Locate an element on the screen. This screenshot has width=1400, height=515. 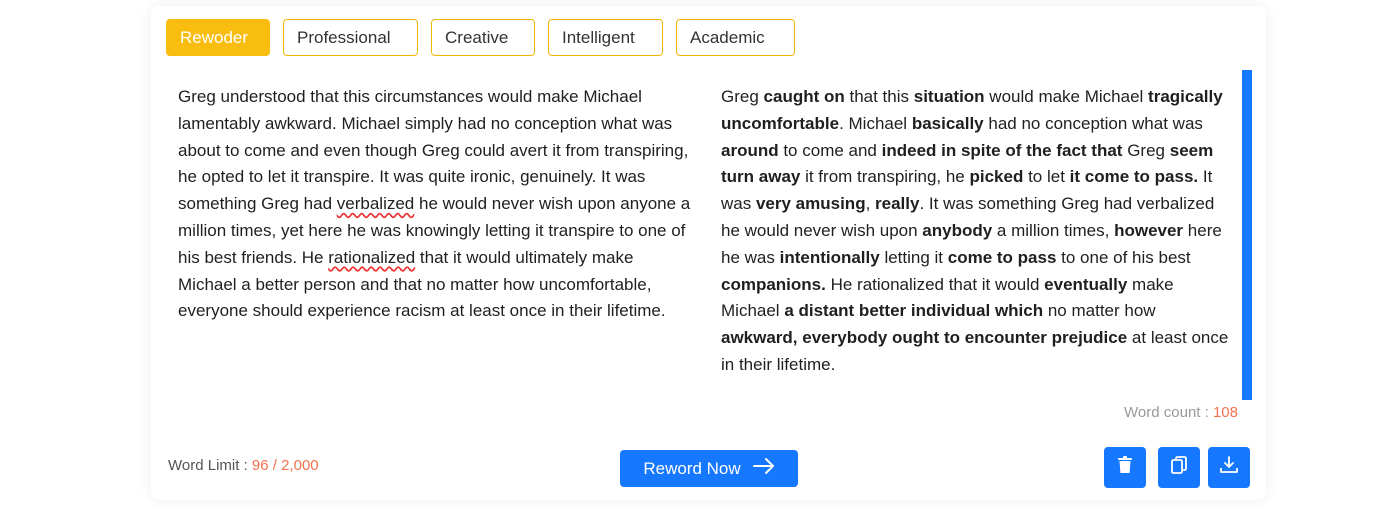
misspelled-word: verbalized is located at coordinates (375, 204).